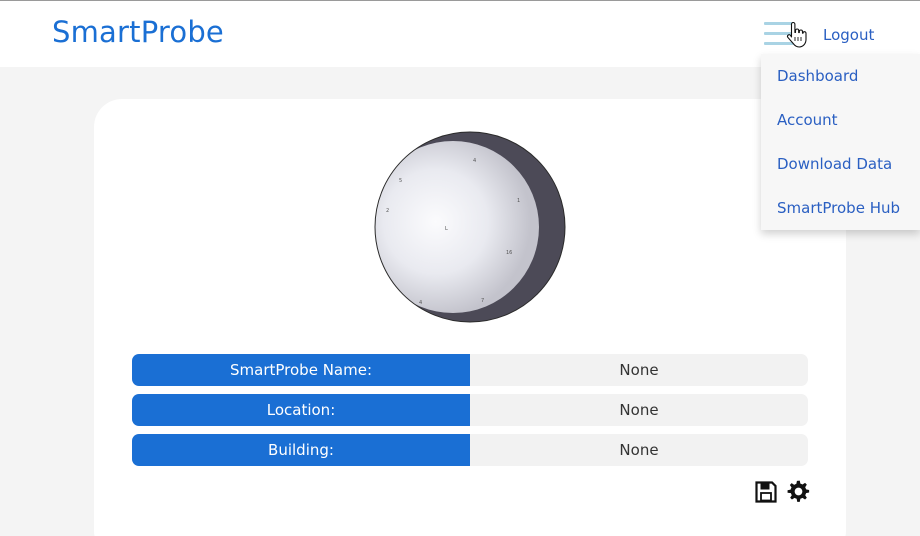 The image size is (920, 536). I want to click on menu-item-smartprobe-hub: SmartProbe Hub, so click(838, 208).